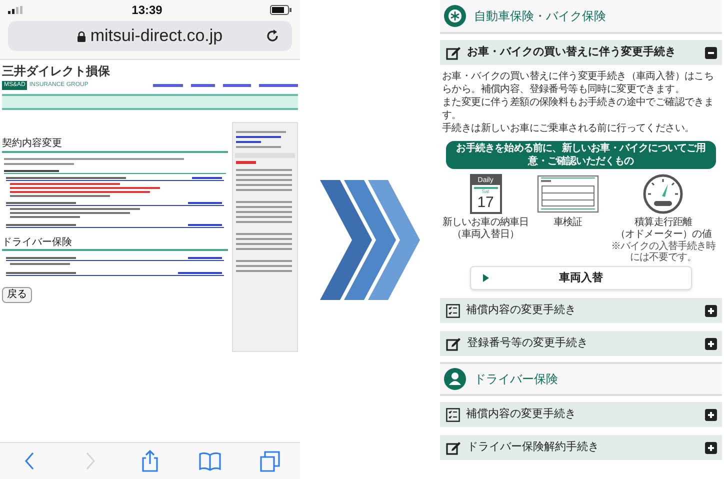  I want to click on requirement-label: （オドメーター）の値, so click(663, 234).